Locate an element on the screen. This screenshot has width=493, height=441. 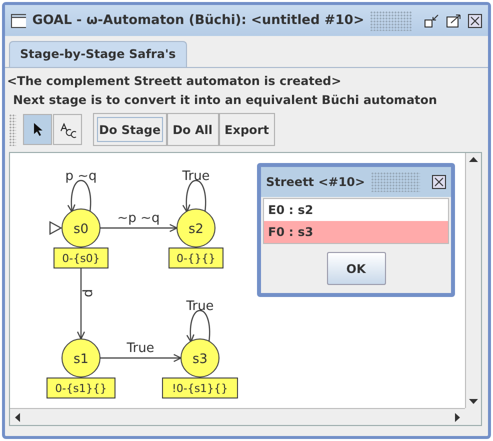
status-message: <The complement Streett automaton is created> is located at coordinates (174, 80).